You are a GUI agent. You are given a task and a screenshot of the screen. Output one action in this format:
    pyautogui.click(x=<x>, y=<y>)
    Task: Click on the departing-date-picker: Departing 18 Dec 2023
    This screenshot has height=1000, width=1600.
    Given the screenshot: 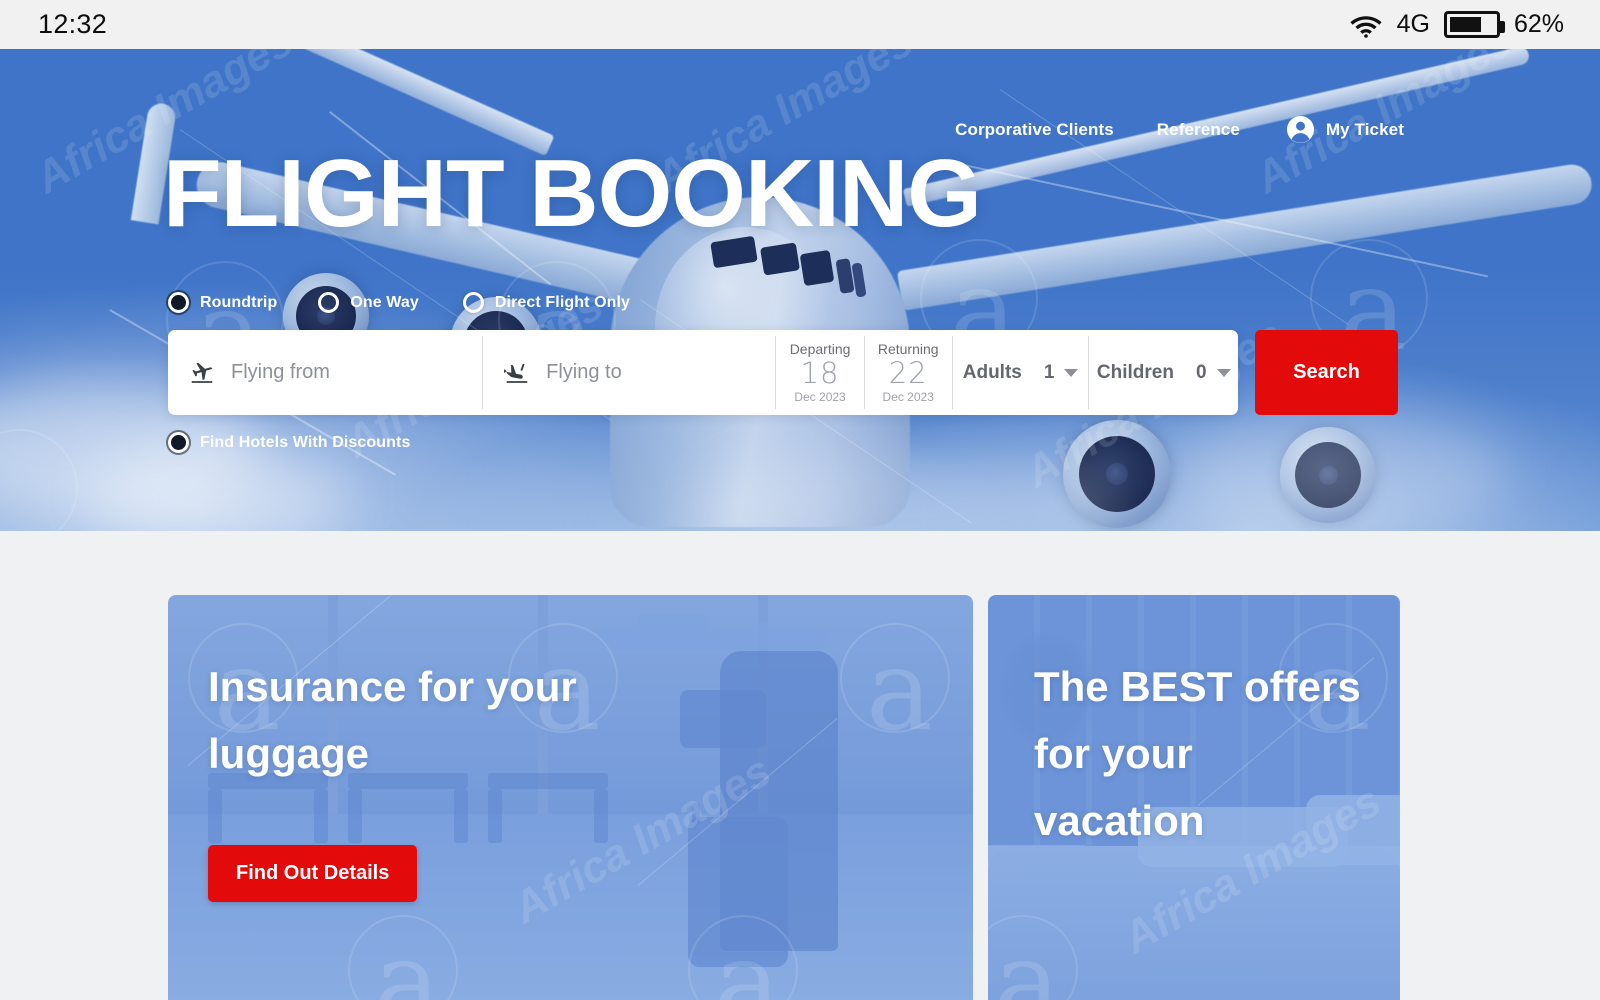 What is the action you would take?
    pyautogui.click(x=819, y=372)
    